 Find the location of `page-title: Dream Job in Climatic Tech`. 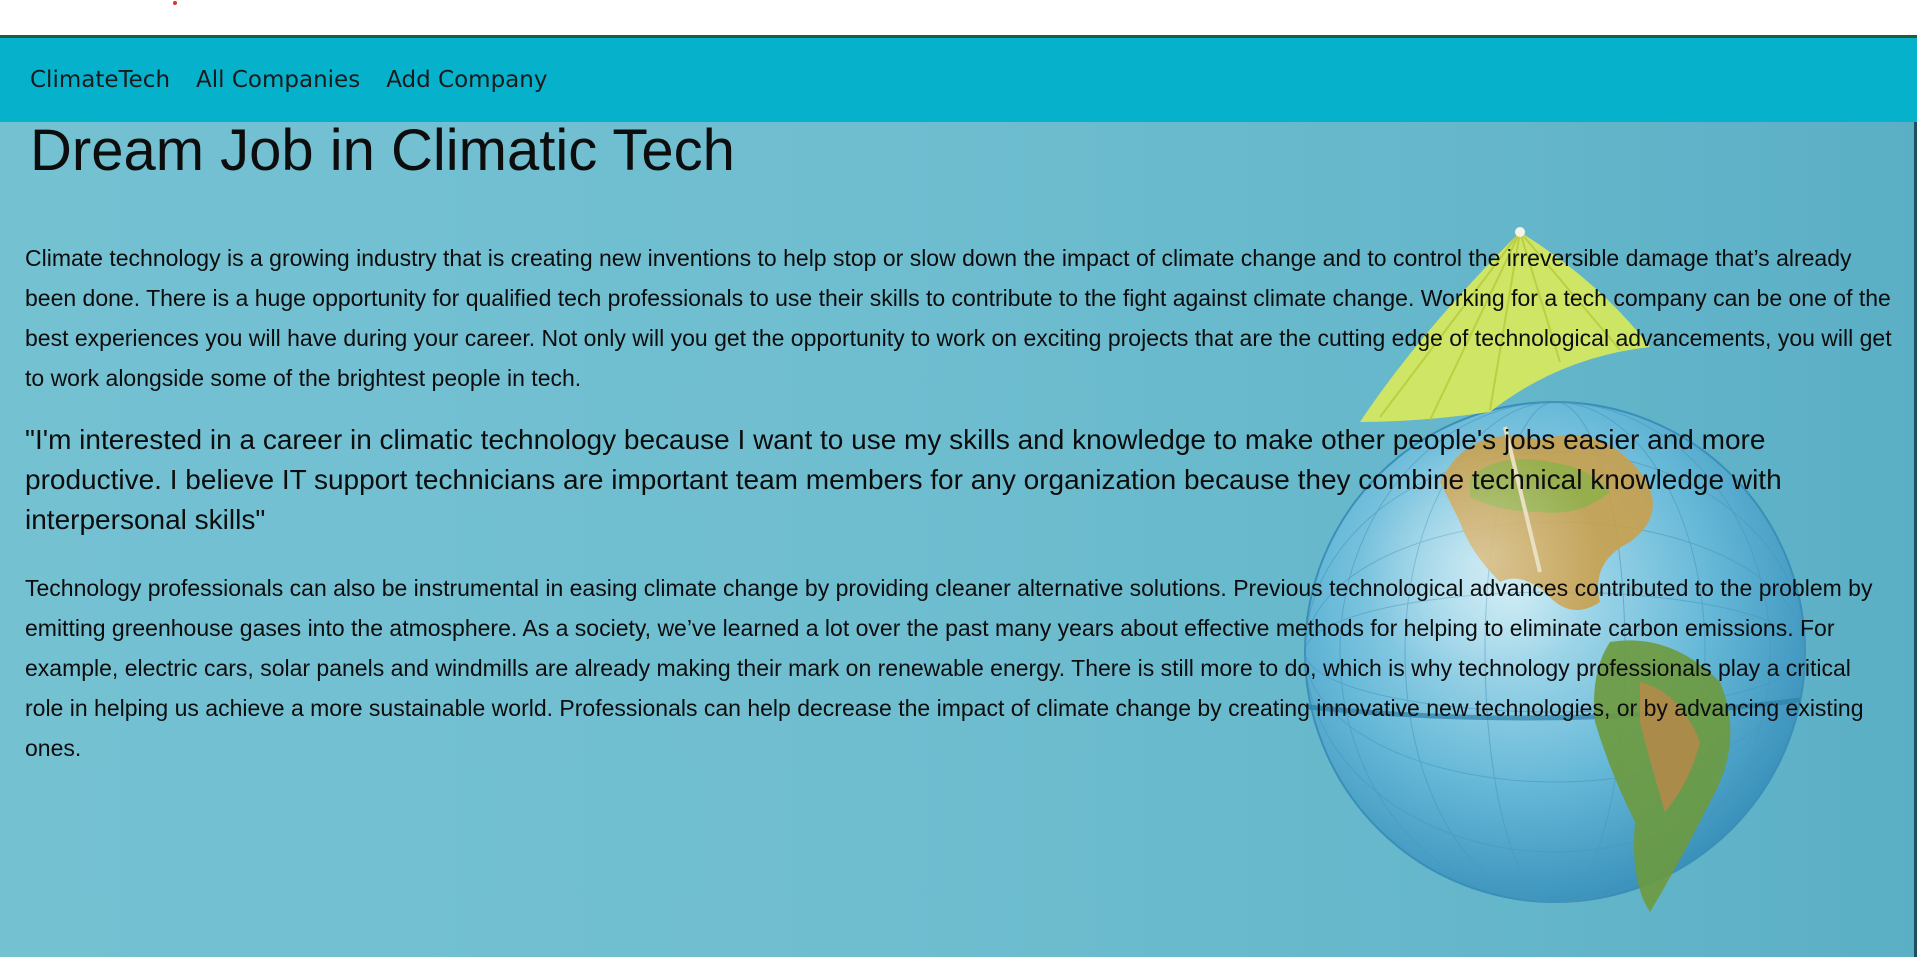

page-title: Dream Job in Climatic Tech is located at coordinates (382, 152).